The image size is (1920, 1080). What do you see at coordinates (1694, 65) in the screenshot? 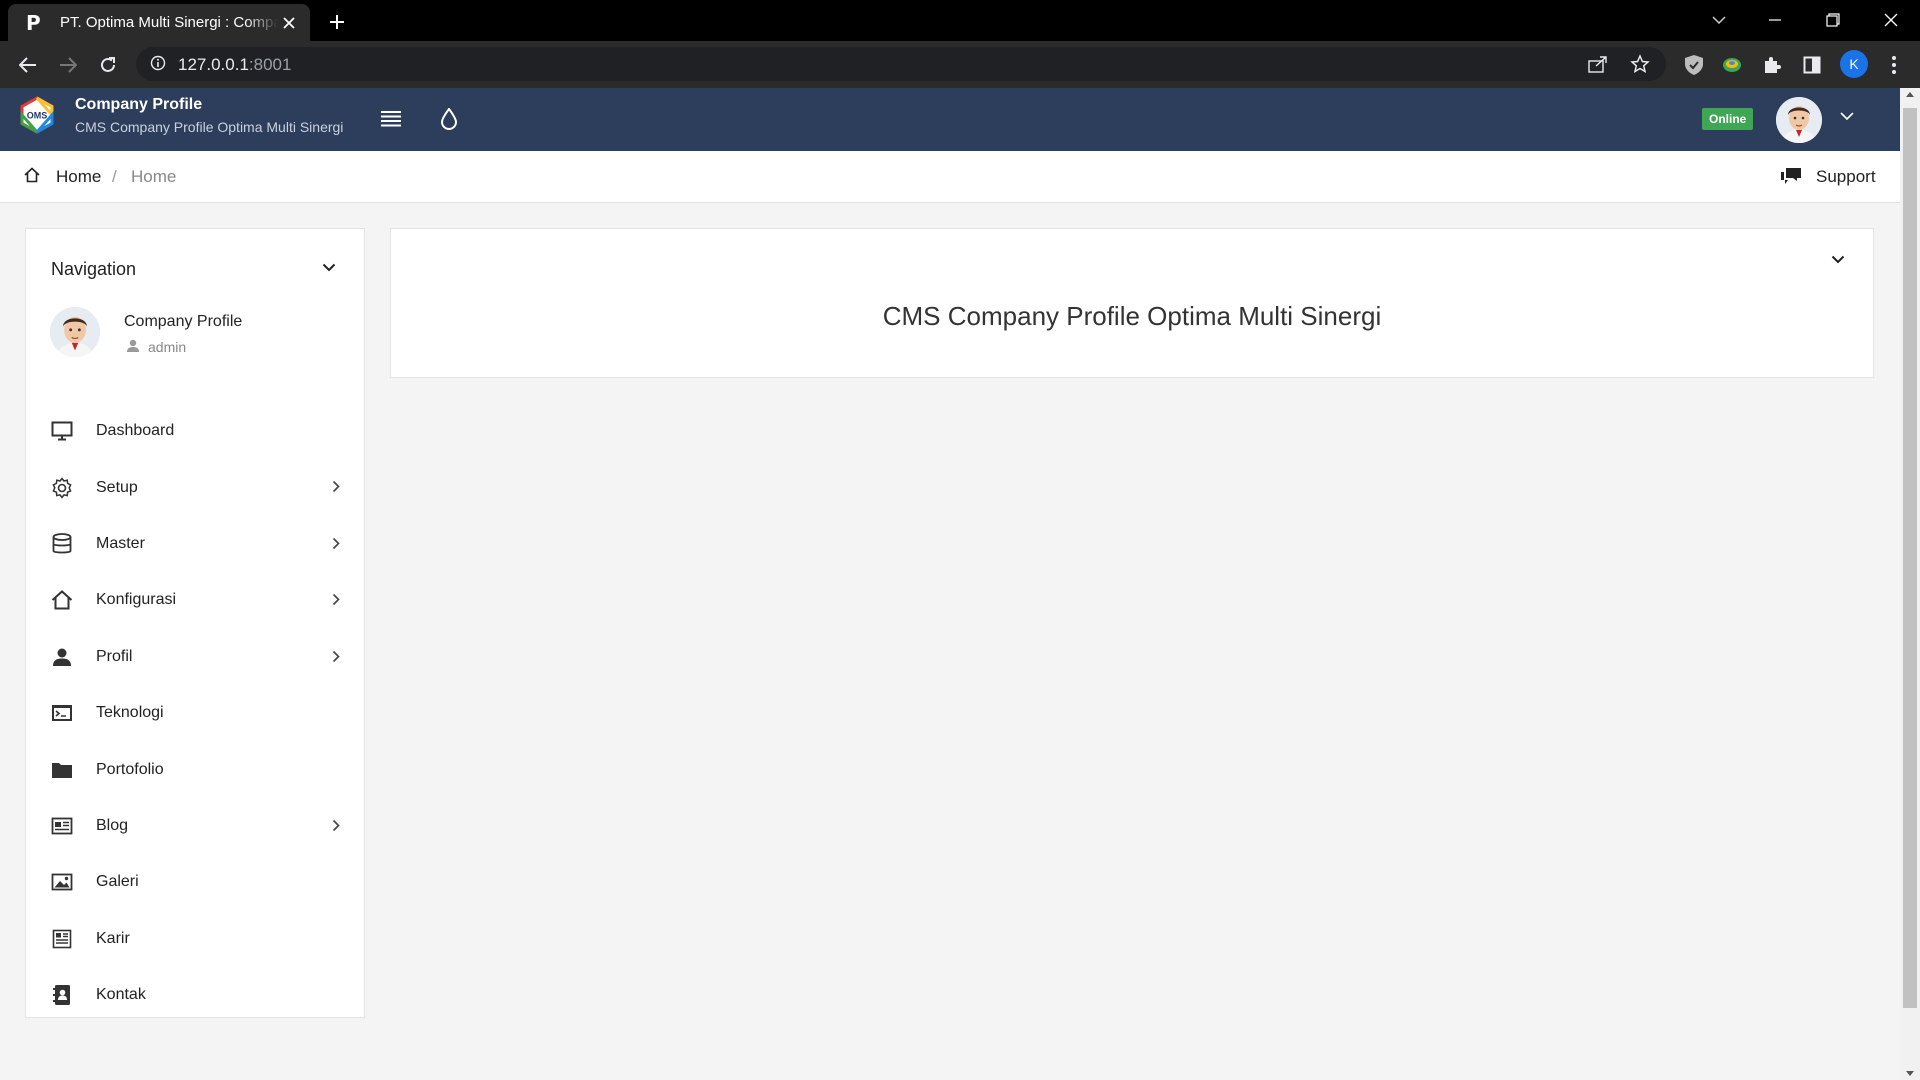
I see `shield-extension-icon` at bounding box center [1694, 65].